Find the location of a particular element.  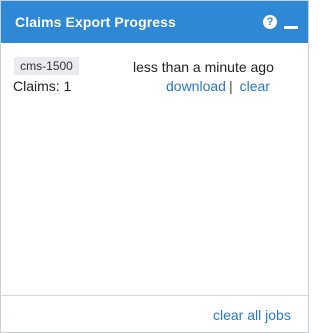

job-actions: download | clear is located at coordinates (218, 86).